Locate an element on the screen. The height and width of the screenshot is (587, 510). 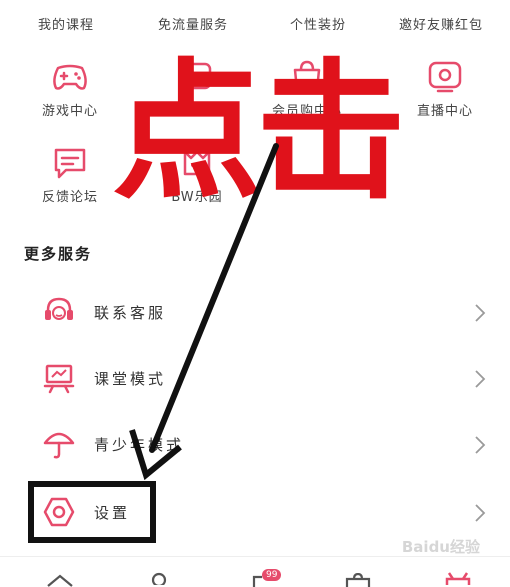
grid-item-label: 直播中心 is located at coordinates (444, 111).